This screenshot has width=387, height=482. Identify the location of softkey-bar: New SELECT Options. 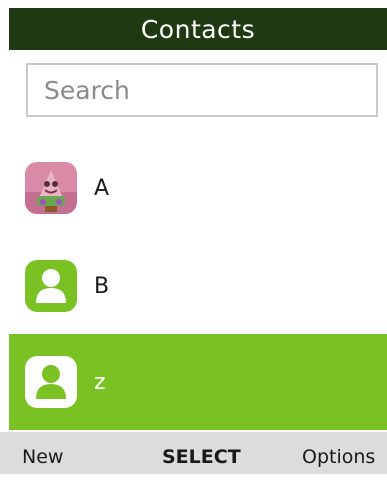
(193, 453).